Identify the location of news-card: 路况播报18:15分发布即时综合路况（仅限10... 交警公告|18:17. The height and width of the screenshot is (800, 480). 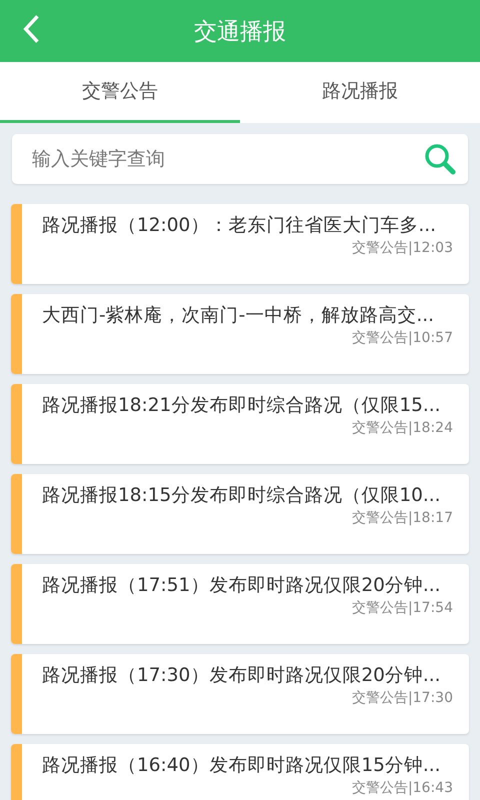
(240, 514).